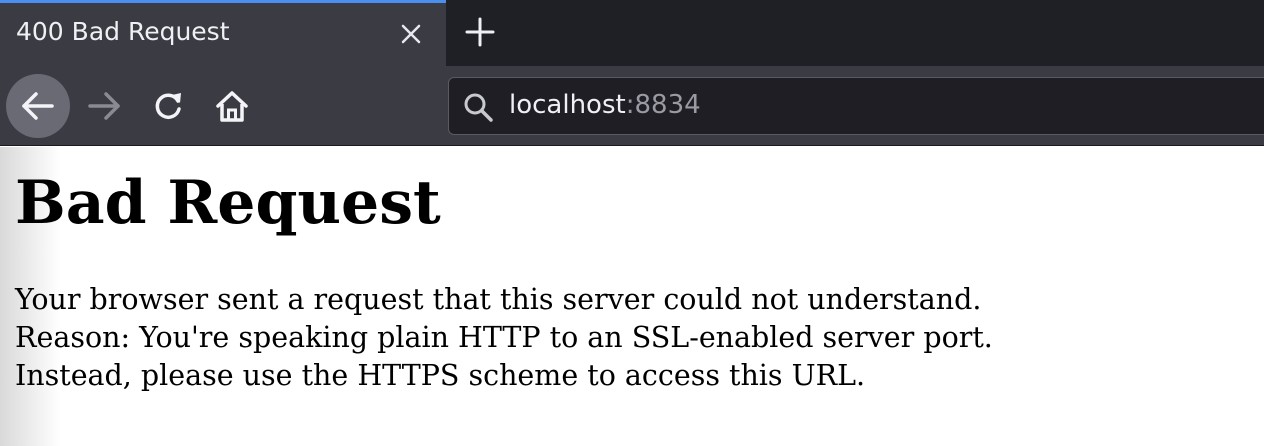 The width and height of the screenshot is (1264, 446). I want to click on back-button, so click(38, 106).